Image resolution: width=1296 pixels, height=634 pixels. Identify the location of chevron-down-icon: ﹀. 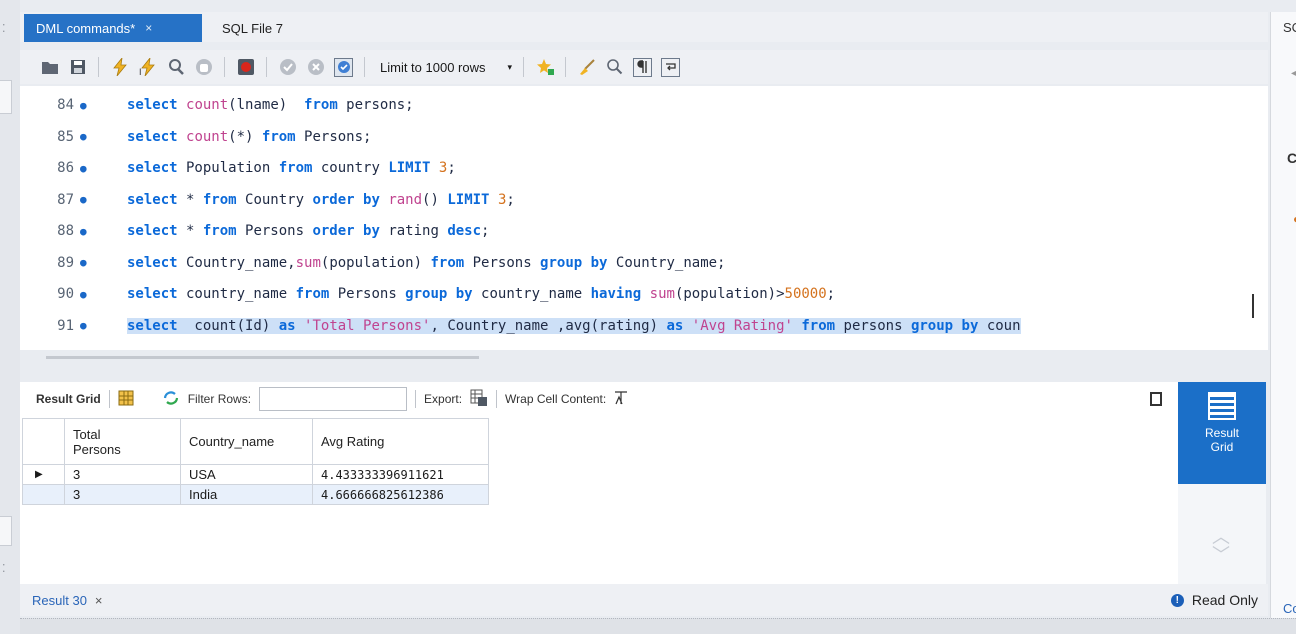
(1221, 555).